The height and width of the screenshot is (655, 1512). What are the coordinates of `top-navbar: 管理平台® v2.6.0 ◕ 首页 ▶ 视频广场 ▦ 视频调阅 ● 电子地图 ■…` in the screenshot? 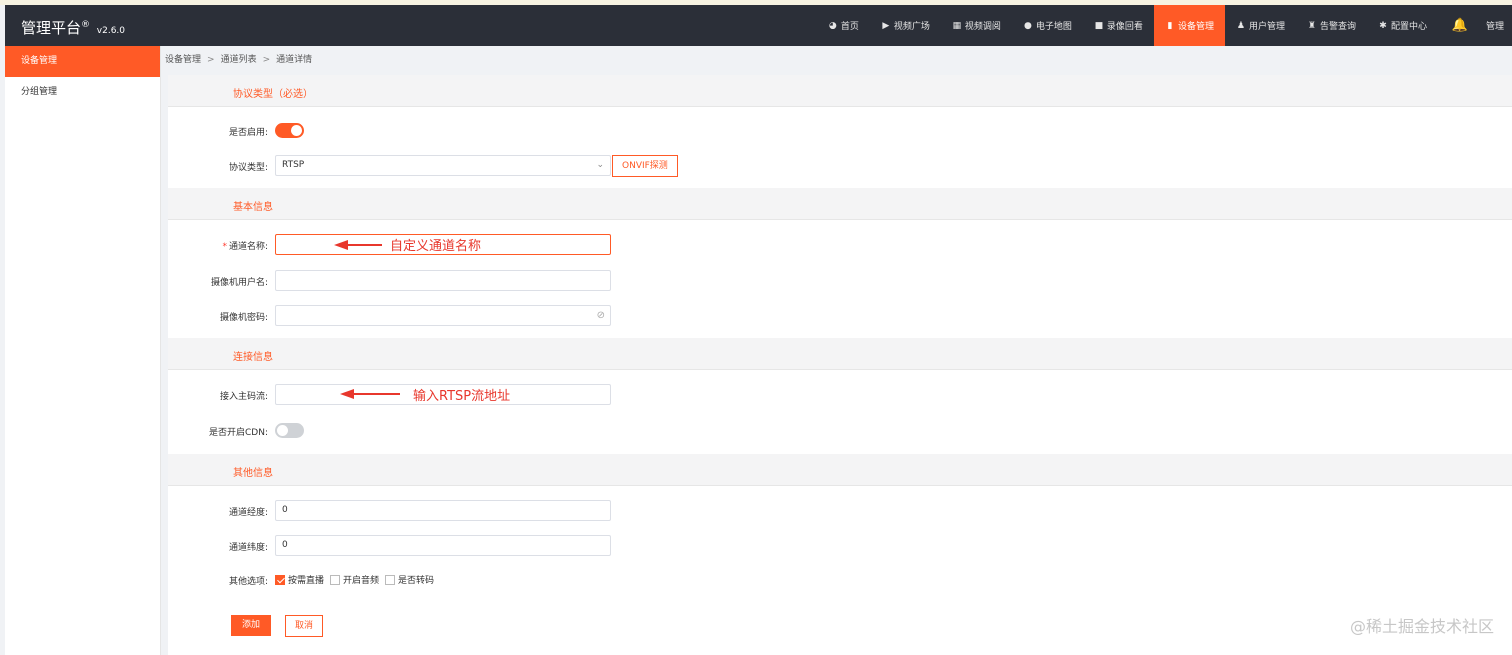 It's located at (758, 25).